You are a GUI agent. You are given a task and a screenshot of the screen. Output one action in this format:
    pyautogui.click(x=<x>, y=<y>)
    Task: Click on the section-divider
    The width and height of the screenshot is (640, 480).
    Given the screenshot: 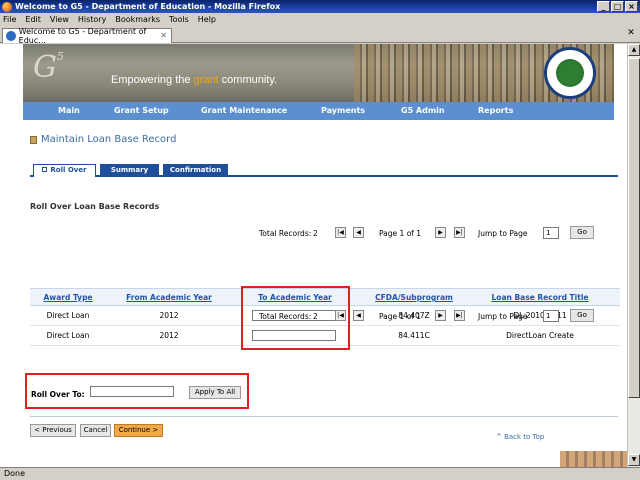 What is the action you would take?
    pyautogui.click(x=324, y=416)
    